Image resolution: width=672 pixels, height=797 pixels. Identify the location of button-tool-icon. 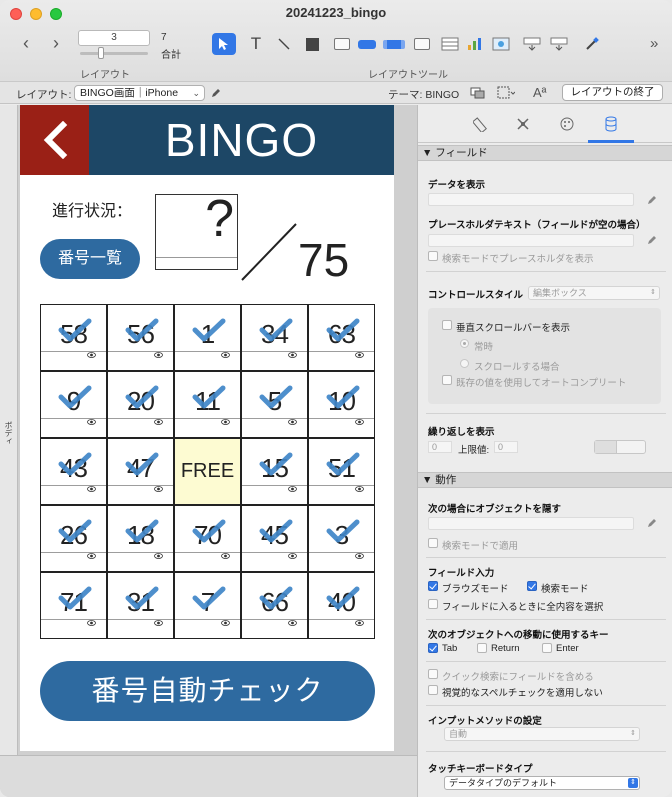
(367, 44).